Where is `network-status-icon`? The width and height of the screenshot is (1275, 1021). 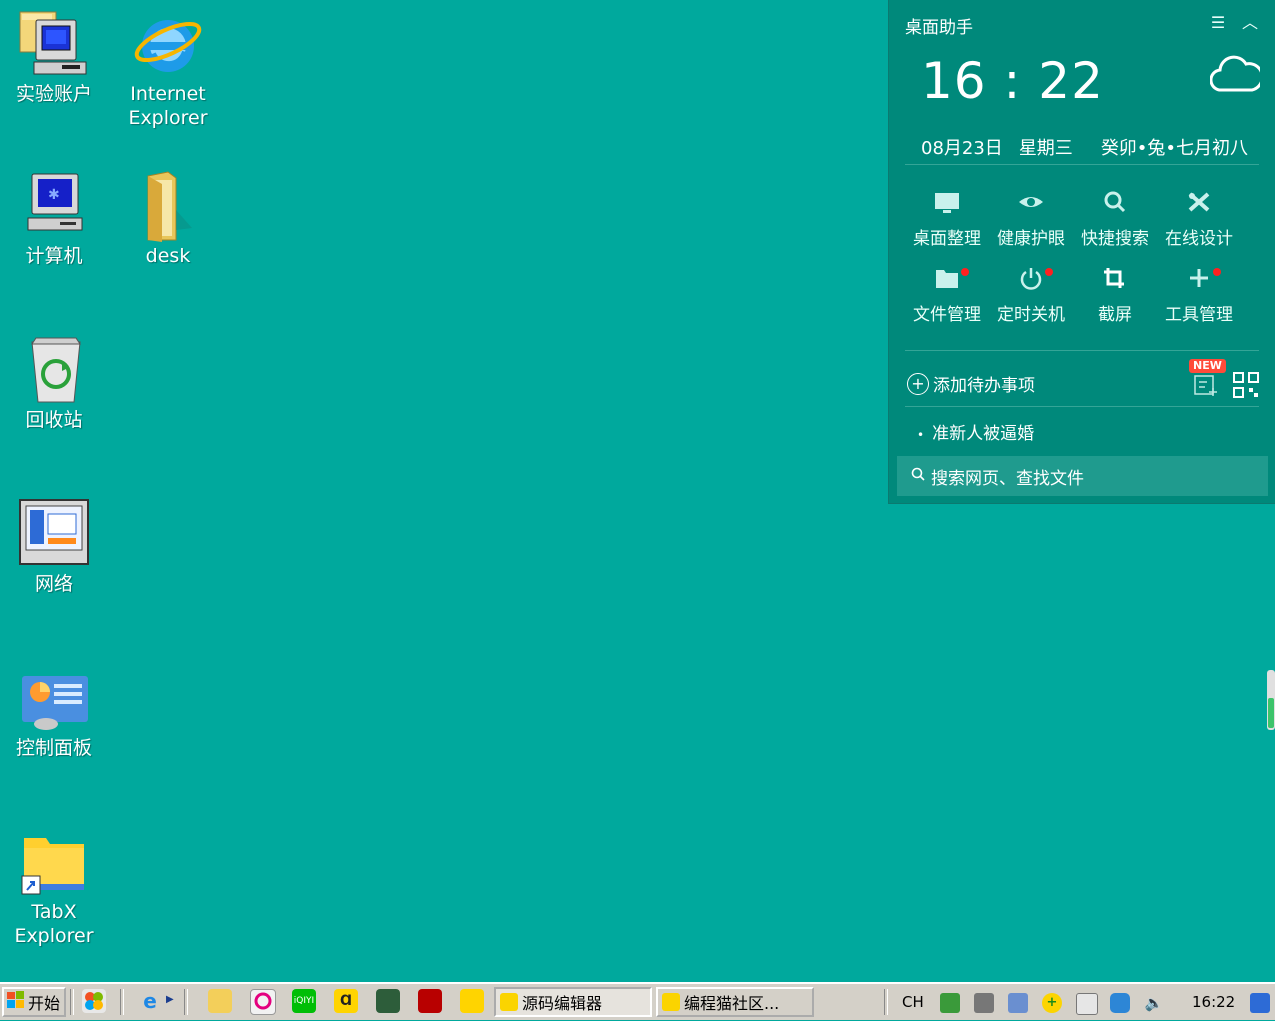
network-status-icon is located at coordinates (984, 1003).